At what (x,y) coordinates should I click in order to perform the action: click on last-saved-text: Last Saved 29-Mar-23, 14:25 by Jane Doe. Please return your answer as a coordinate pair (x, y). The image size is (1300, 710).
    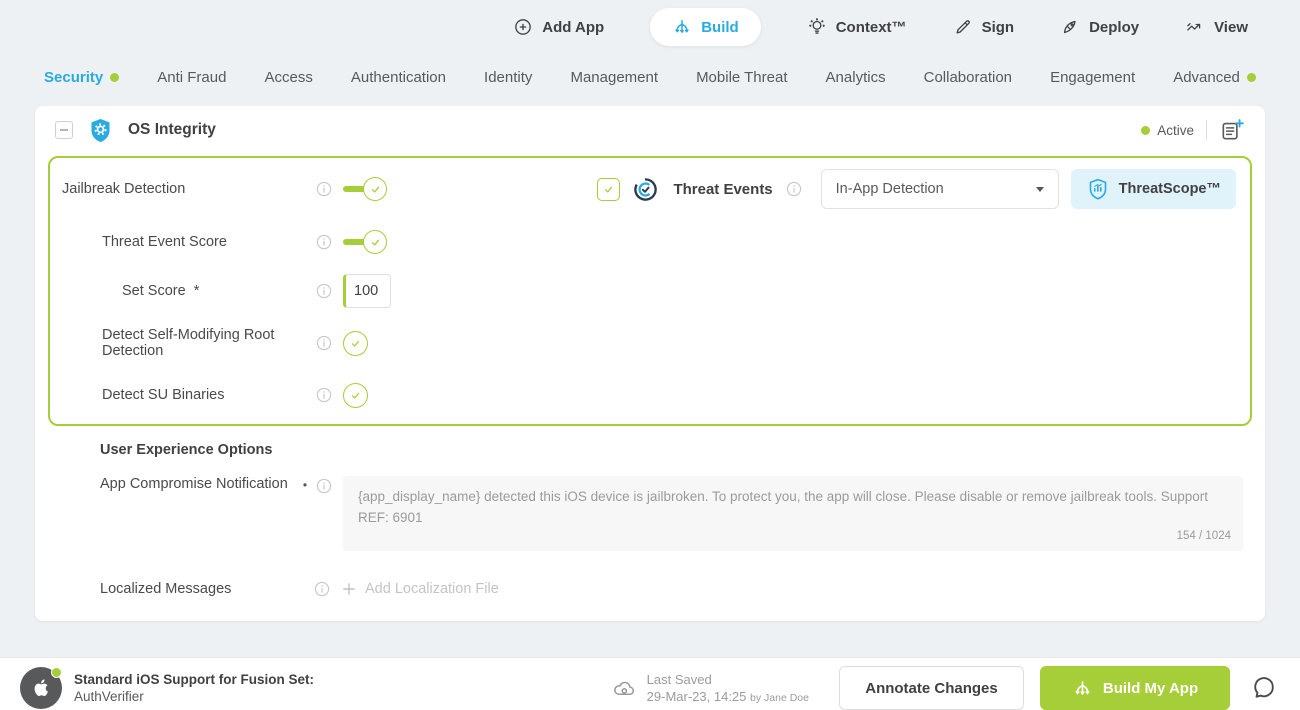
    Looking at the image, I should click on (728, 688).